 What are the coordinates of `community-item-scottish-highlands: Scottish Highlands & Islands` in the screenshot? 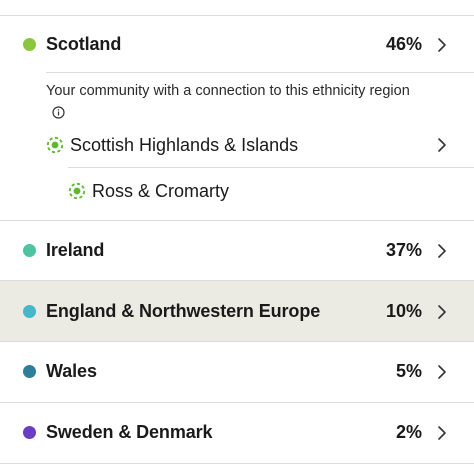 It's located at (260, 145).